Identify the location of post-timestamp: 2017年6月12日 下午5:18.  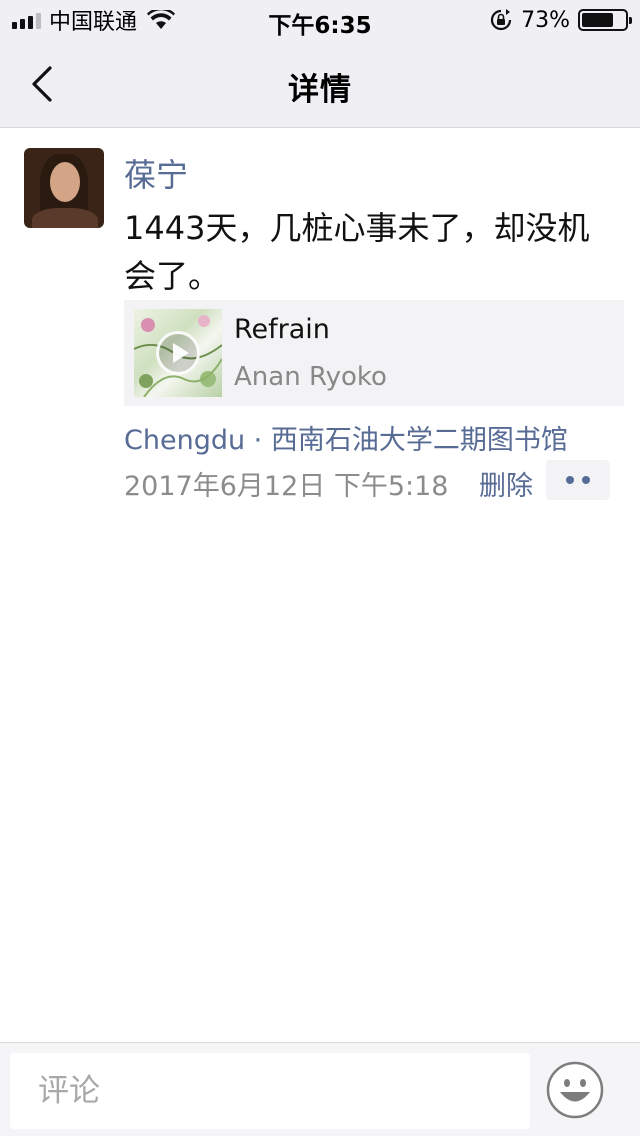
(286, 486).